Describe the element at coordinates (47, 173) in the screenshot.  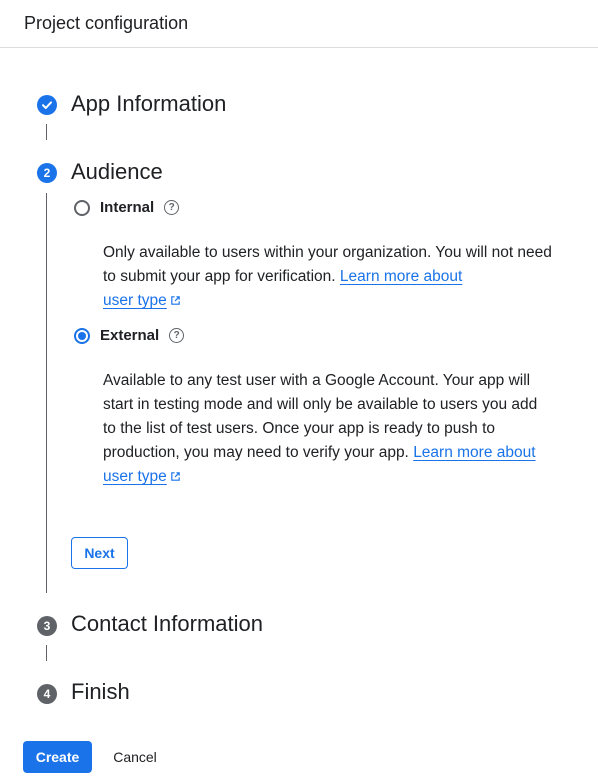
I see `step-number-badge: 2` at that location.